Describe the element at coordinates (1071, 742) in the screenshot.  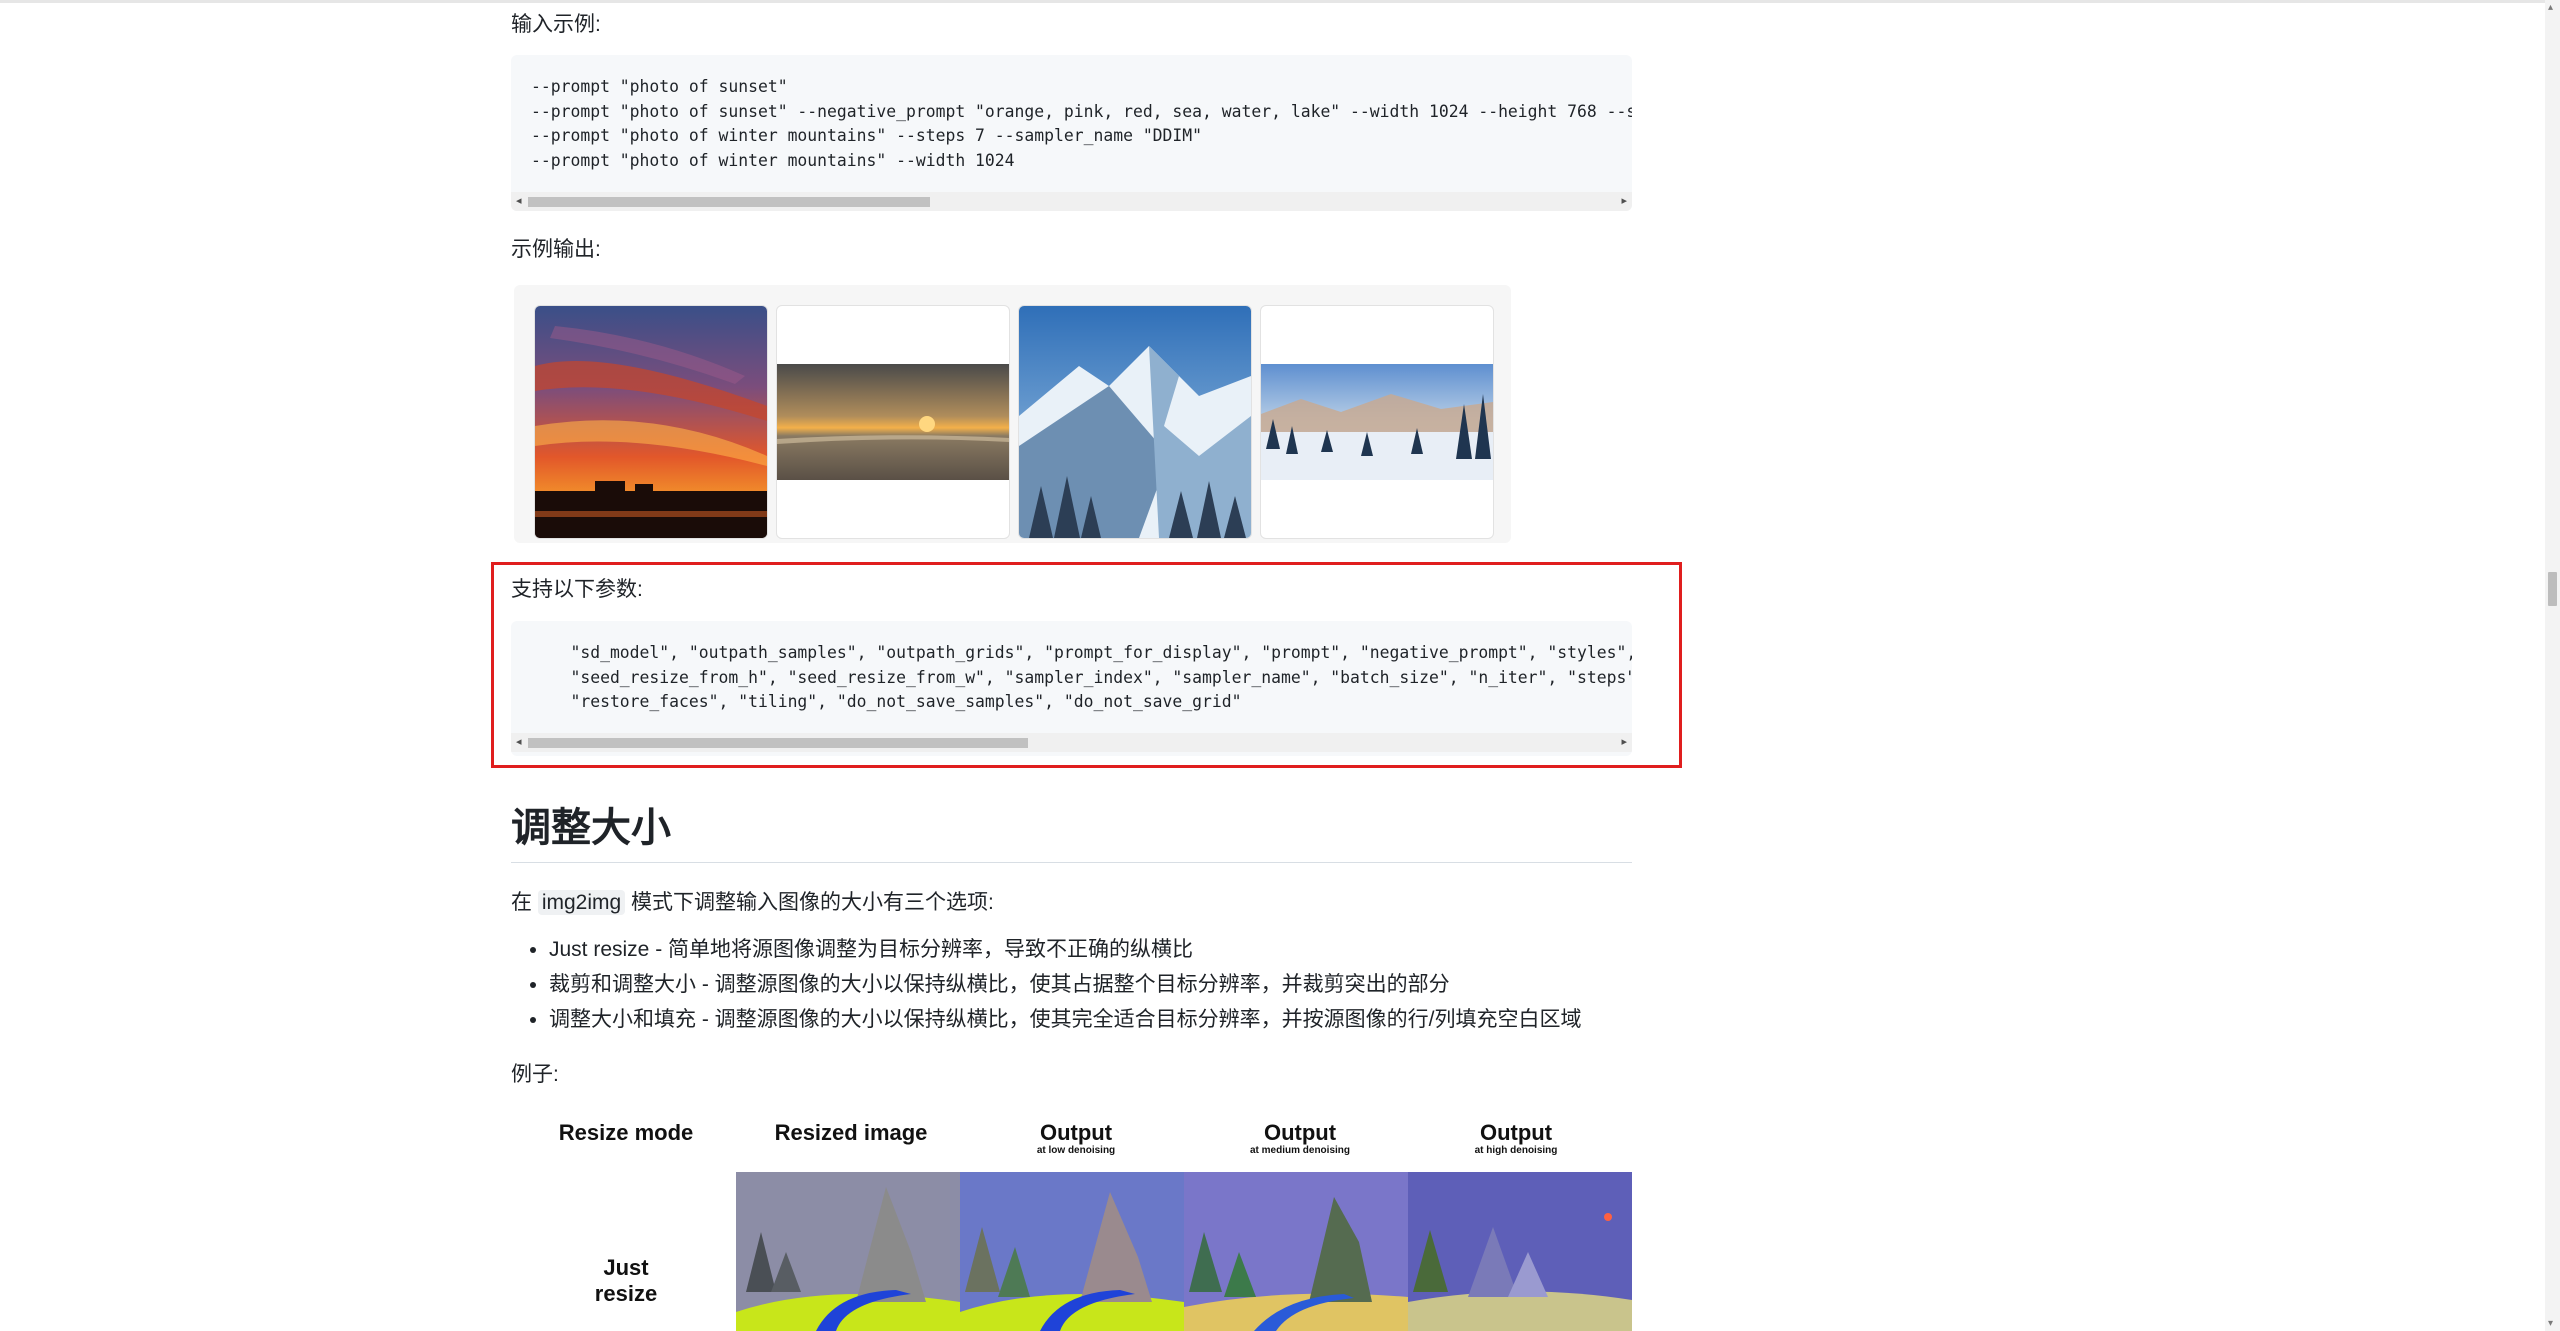
I see `params-hscrollbar: ◂ ▸` at that location.